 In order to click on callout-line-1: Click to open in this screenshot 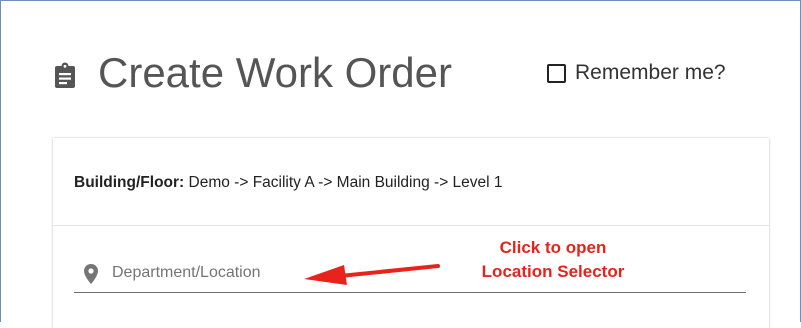, I will do `click(553, 247)`.